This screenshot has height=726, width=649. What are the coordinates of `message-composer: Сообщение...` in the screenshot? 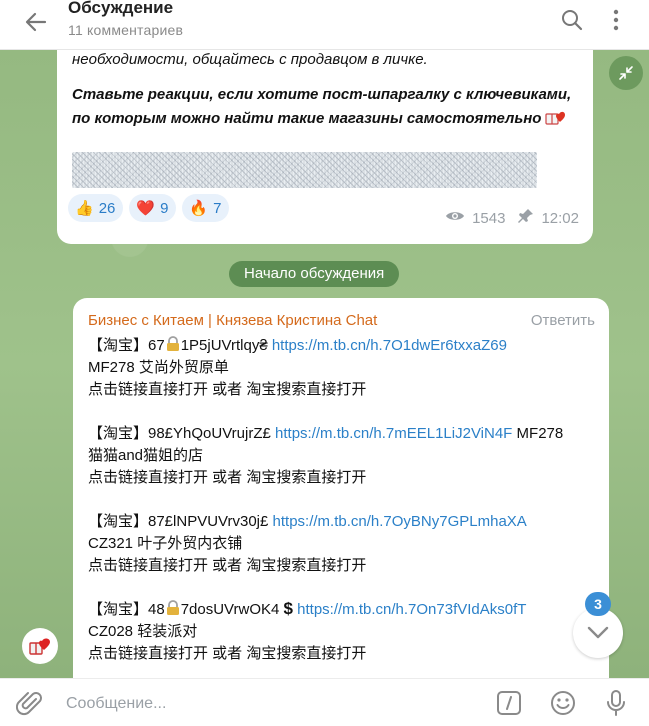 It's located at (324, 702).